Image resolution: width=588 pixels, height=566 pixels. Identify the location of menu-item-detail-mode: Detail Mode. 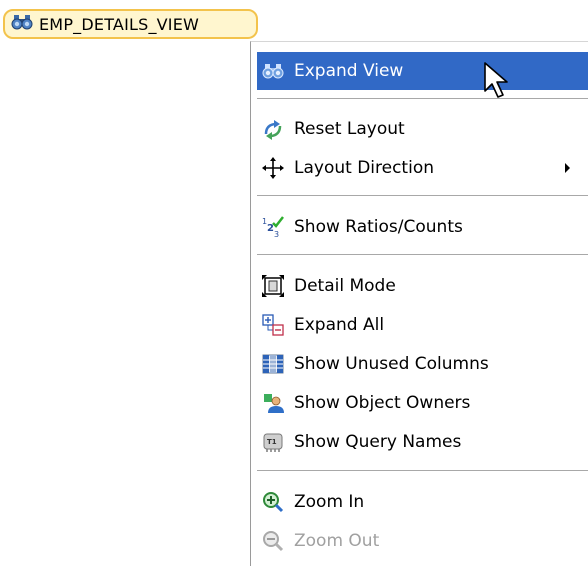
(422, 286).